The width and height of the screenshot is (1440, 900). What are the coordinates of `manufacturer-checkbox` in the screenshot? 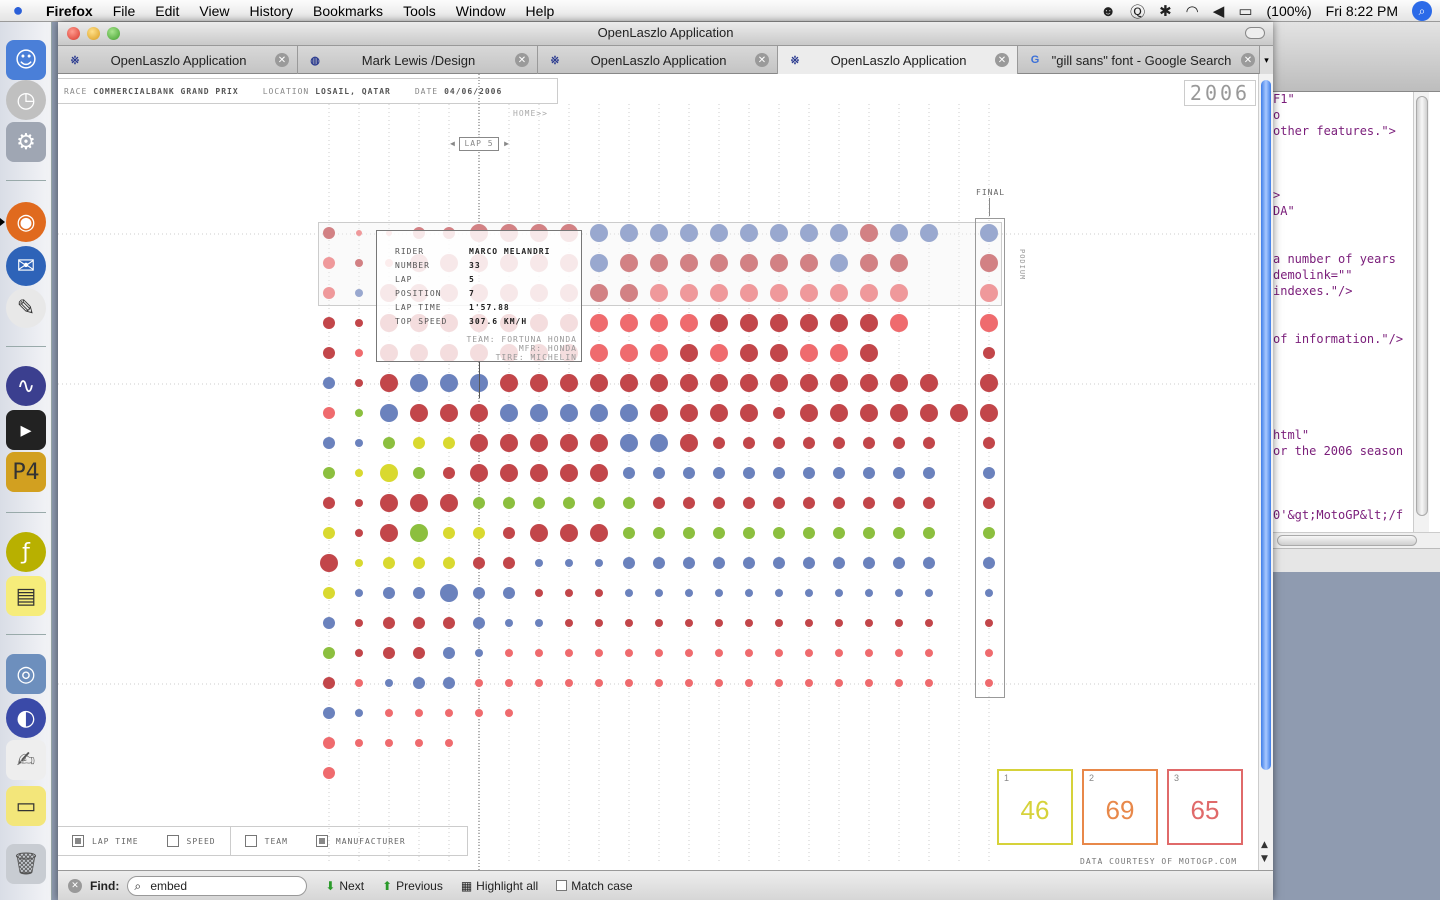 It's located at (321, 841).